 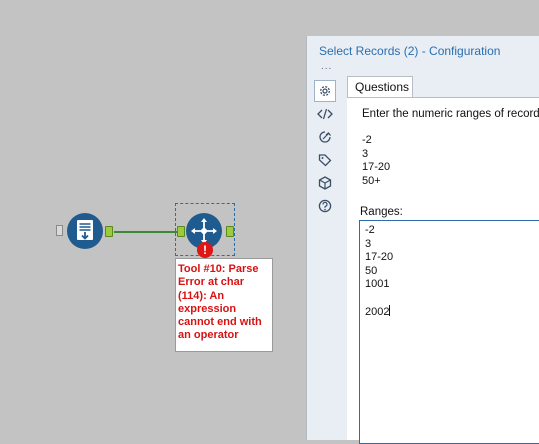 What do you see at coordinates (325, 91) in the screenshot?
I see `gear-icon` at bounding box center [325, 91].